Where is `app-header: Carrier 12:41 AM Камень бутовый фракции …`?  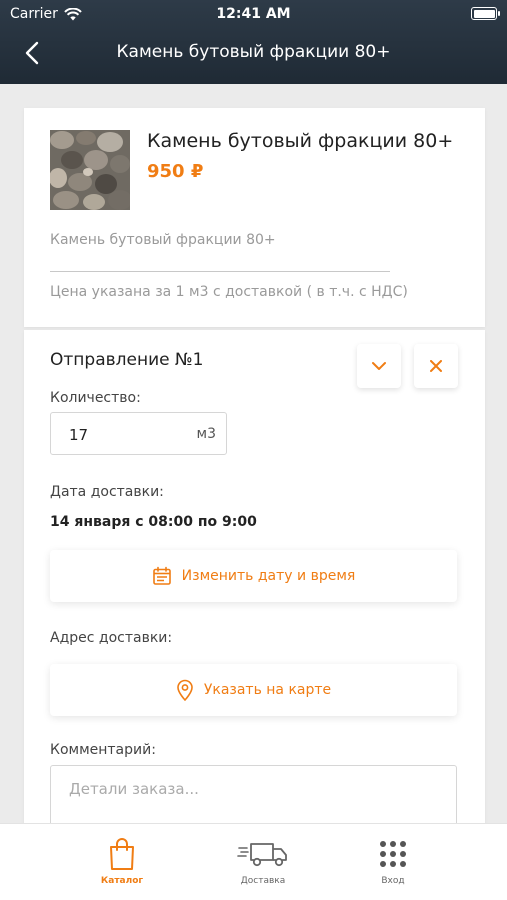 app-header: Carrier 12:41 AM Камень бутовый фракции … is located at coordinates (253, 42).